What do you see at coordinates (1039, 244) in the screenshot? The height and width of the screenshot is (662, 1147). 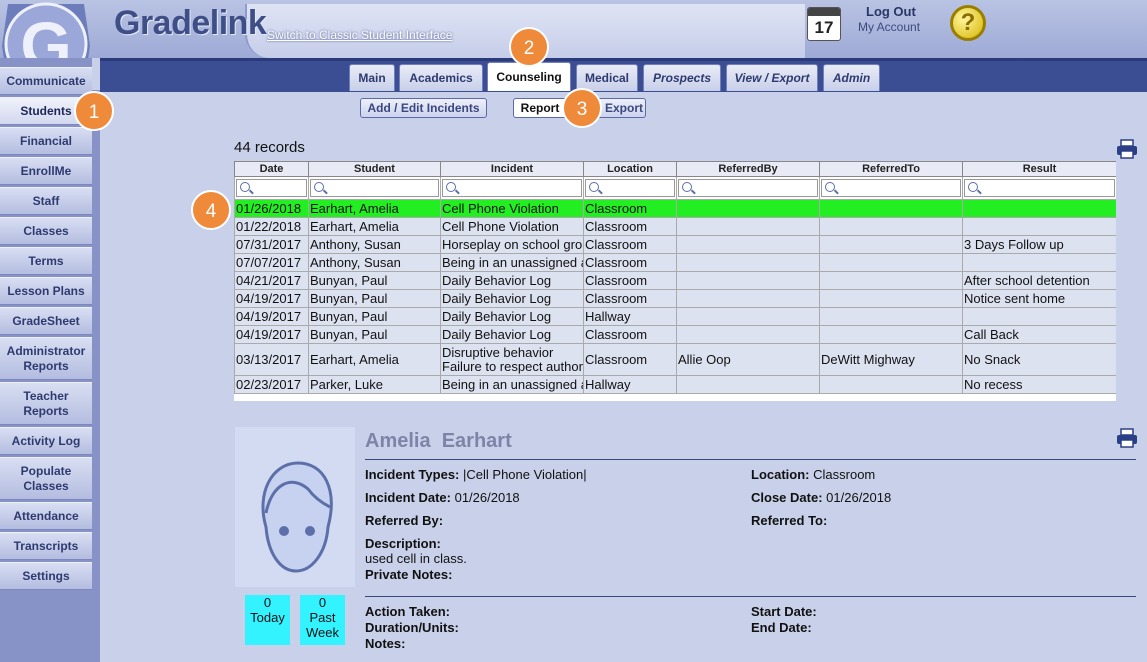 I see `cell-result: 3 Days Follow up` at bounding box center [1039, 244].